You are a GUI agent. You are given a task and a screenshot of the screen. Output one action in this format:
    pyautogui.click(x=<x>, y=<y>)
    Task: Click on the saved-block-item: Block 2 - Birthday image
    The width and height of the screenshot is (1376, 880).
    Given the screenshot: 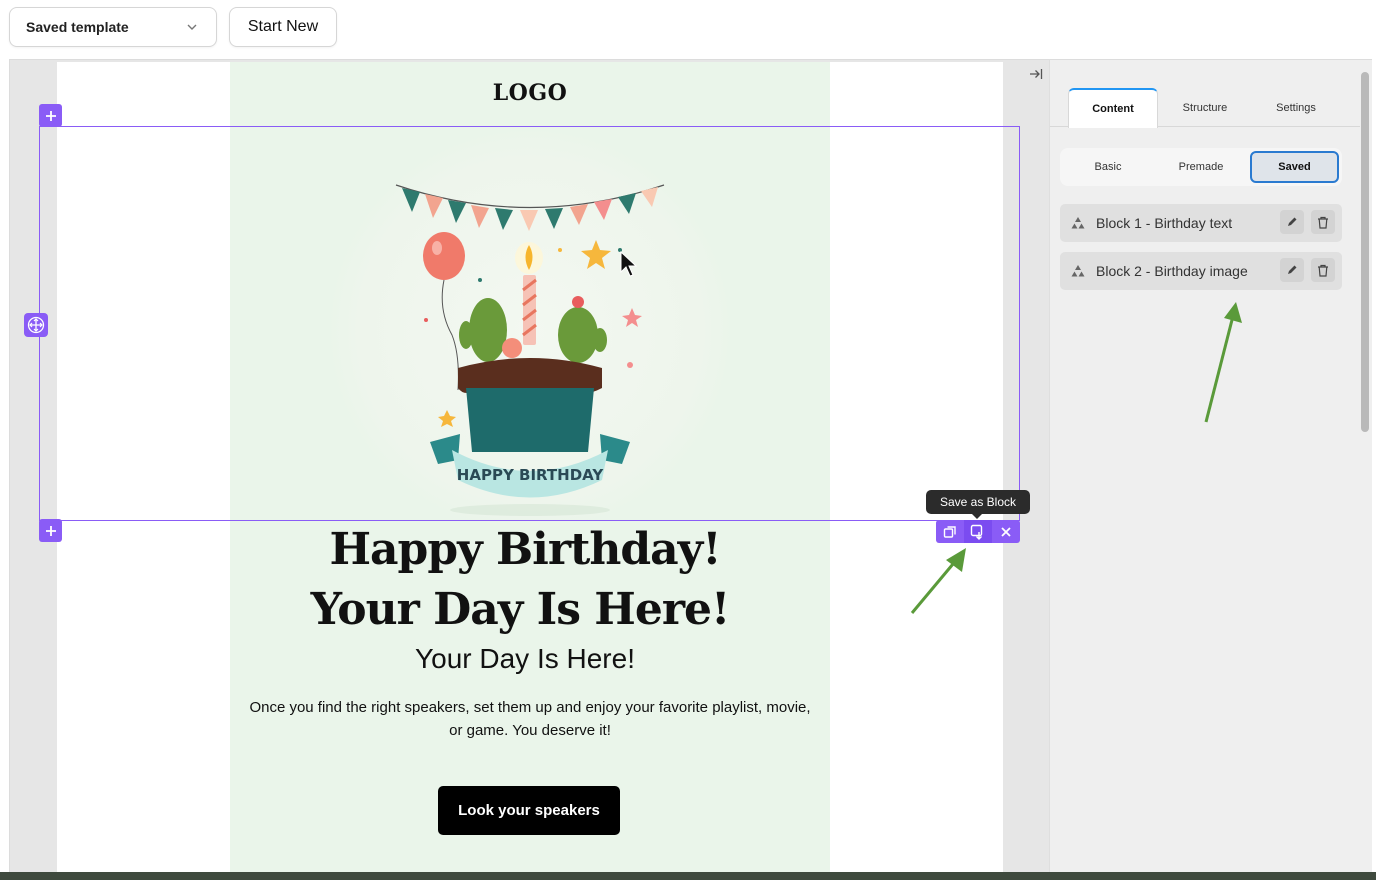 What is the action you would take?
    pyautogui.click(x=1201, y=271)
    